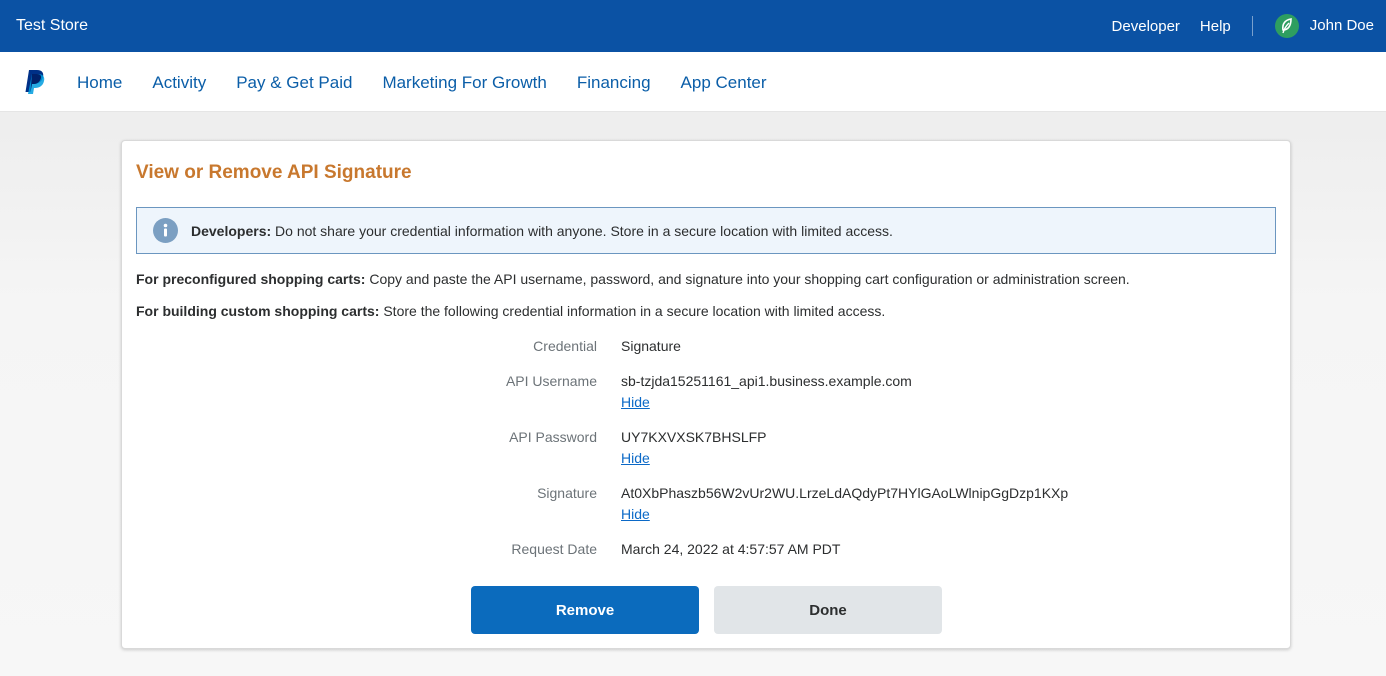  What do you see at coordinates (179, 83) in the screenshot?
I see `nav-activity: Activity` at bounding box center [179, 83].